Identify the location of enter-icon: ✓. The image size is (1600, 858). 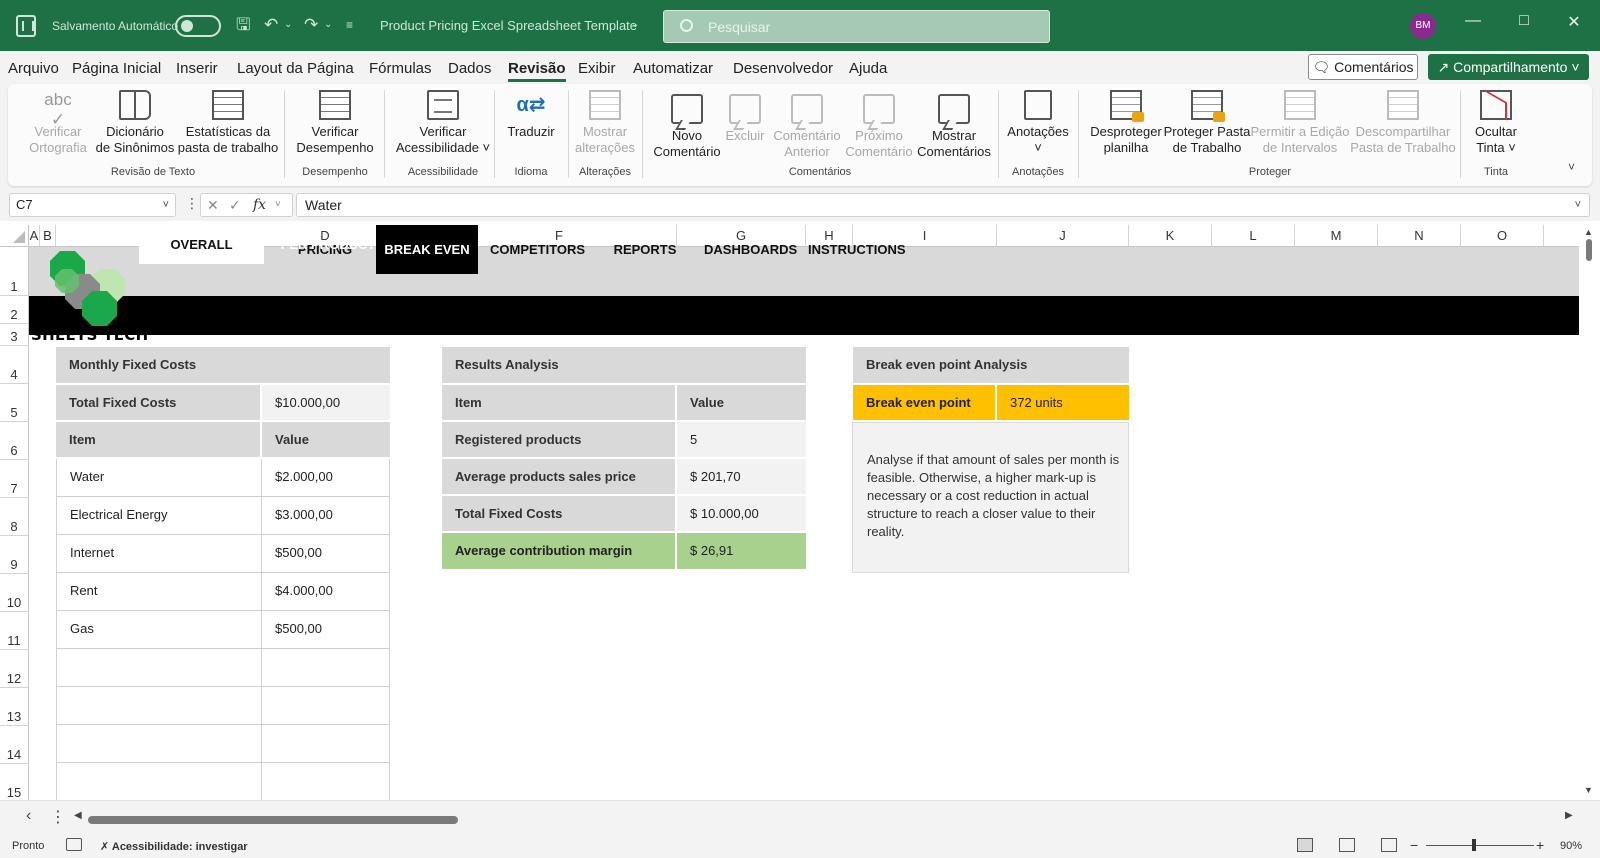
(235, 205).